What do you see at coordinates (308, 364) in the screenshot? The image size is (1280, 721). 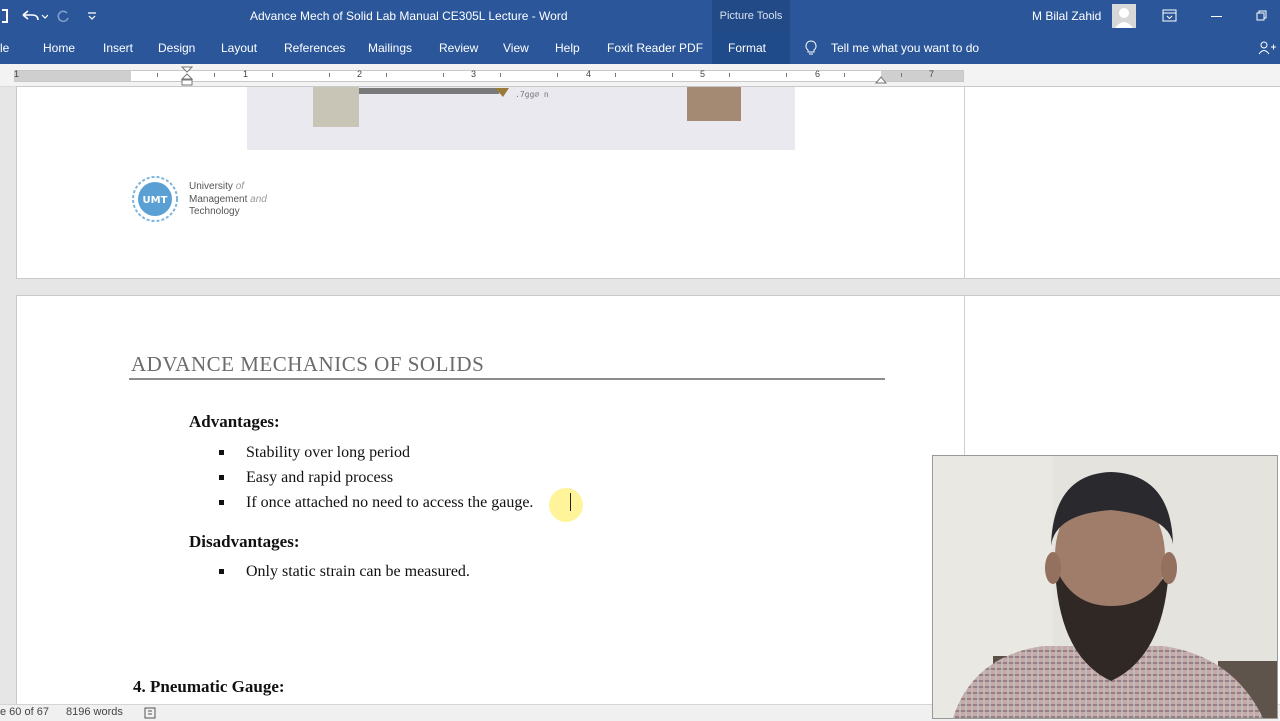 I see `page-header-title: ADVANCE MECHANICS OF SOLIDS` at bounding box center [308, 364].